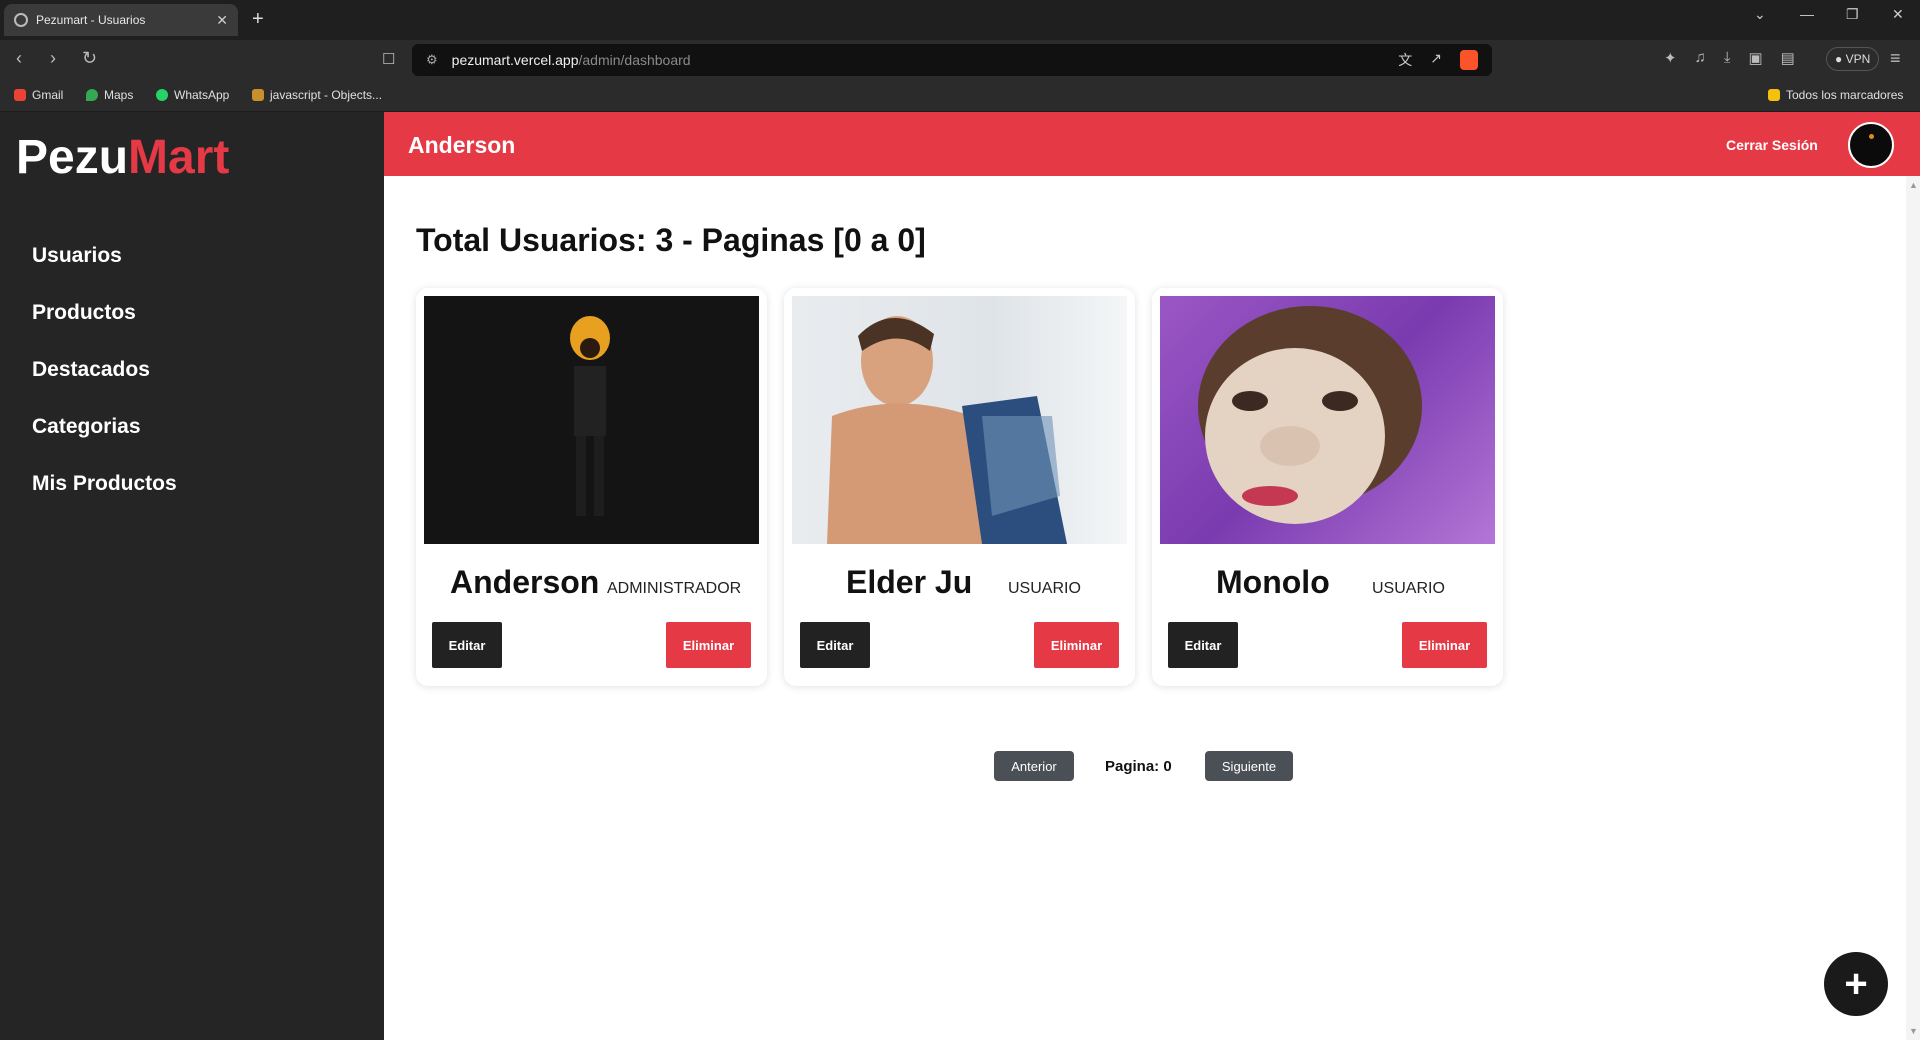 Image resolution: width=1920 pixels, height=1040 pixels. I want to click on restore-icon: ❐, so click(1852, 14).